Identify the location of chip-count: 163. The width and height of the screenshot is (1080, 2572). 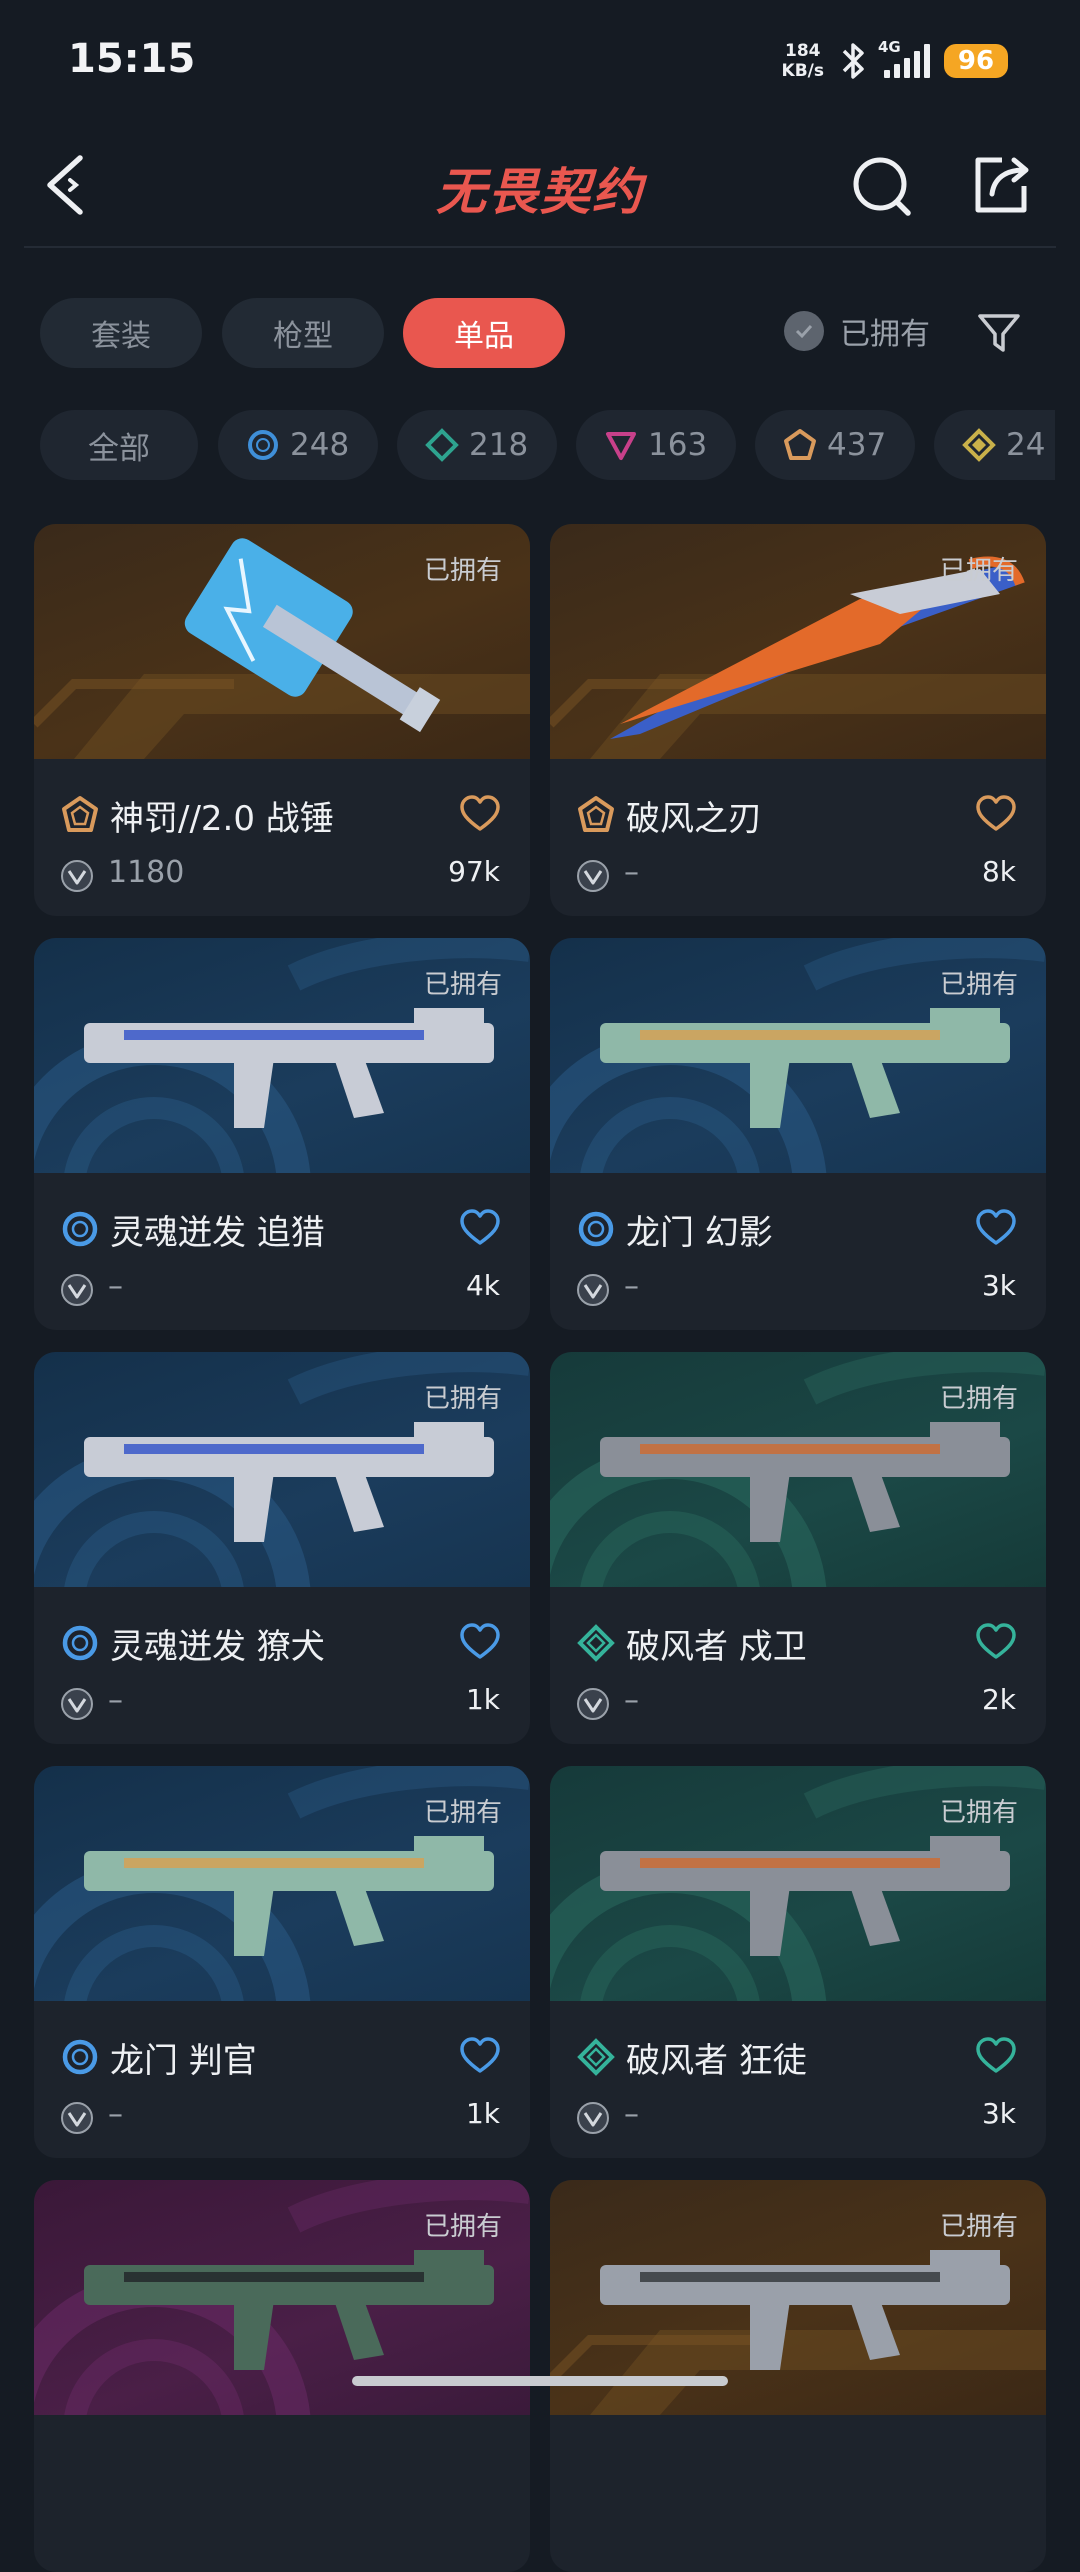
(678, 445).